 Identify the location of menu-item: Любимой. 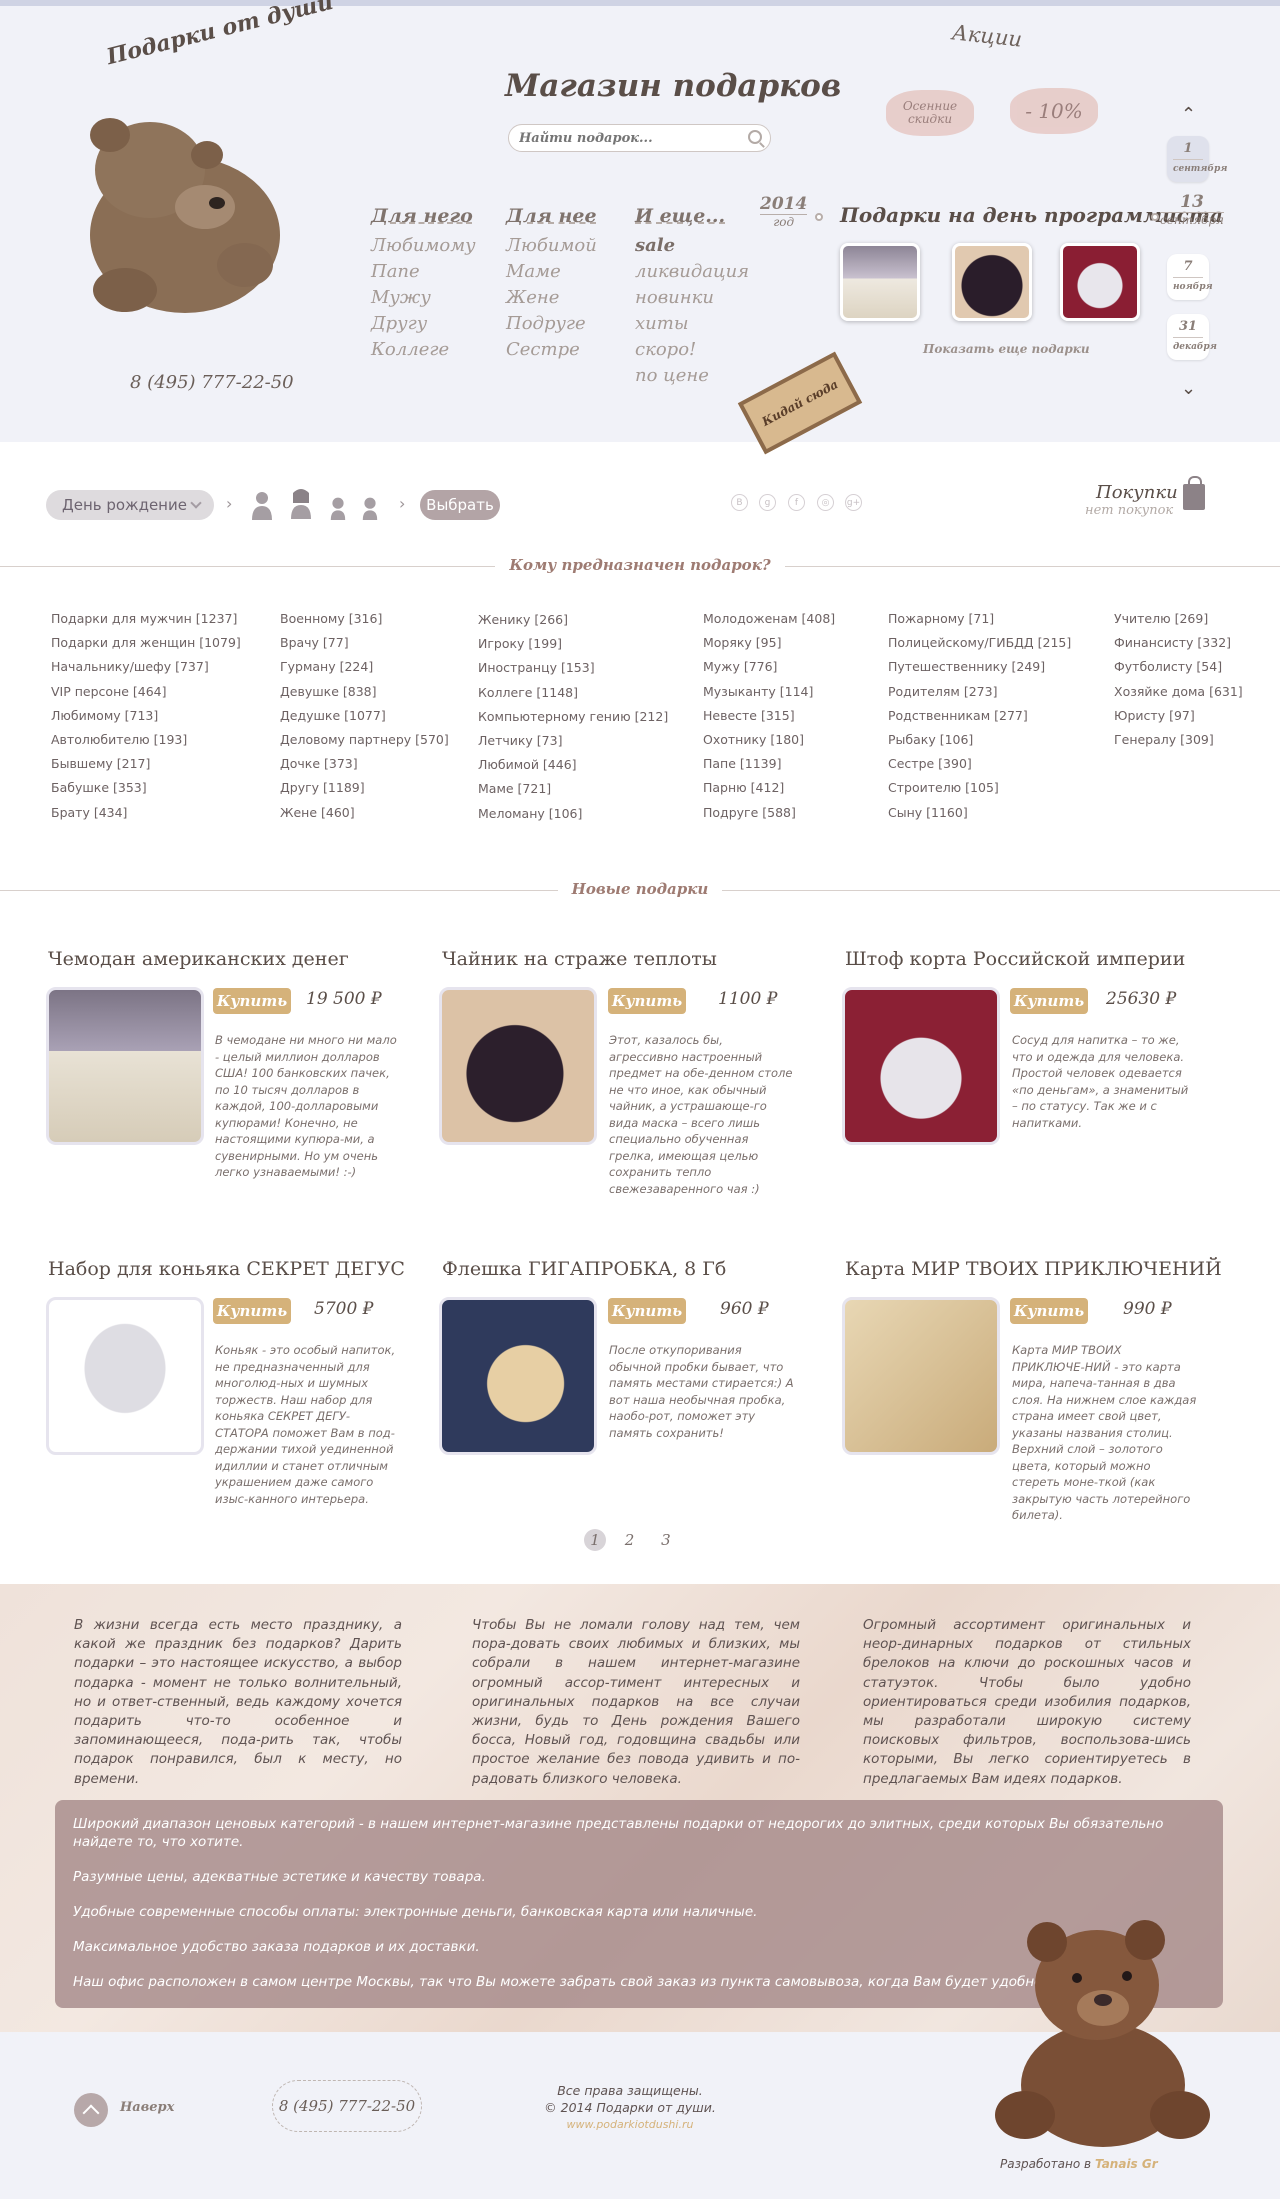
(551, 246).